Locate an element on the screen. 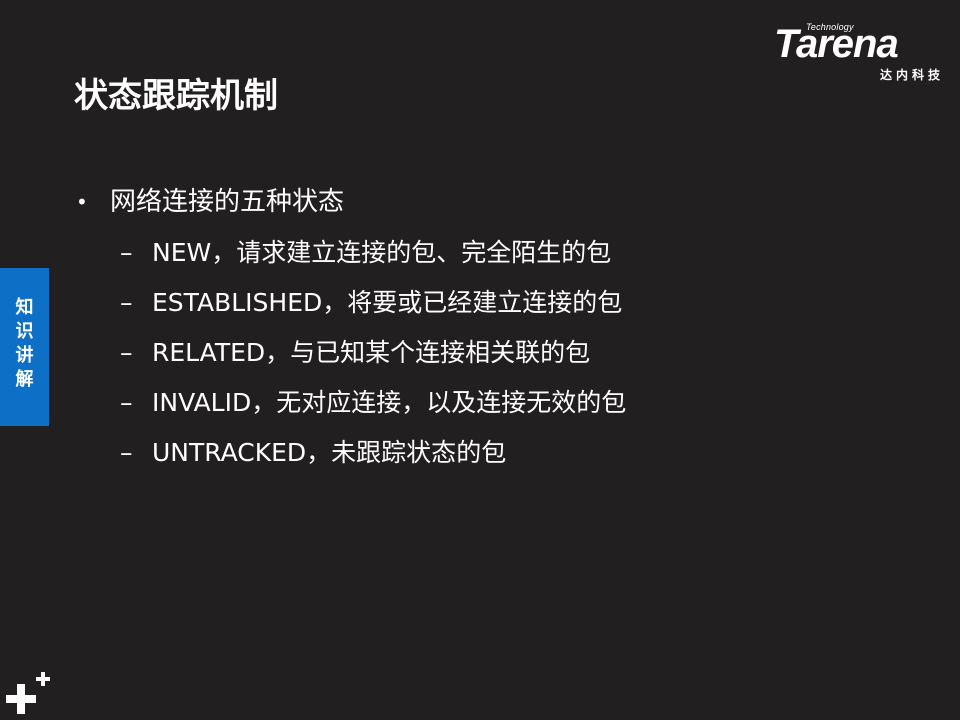 This screenshot has width=960, height=720. plus-icon is located at coordinates (28, 693).